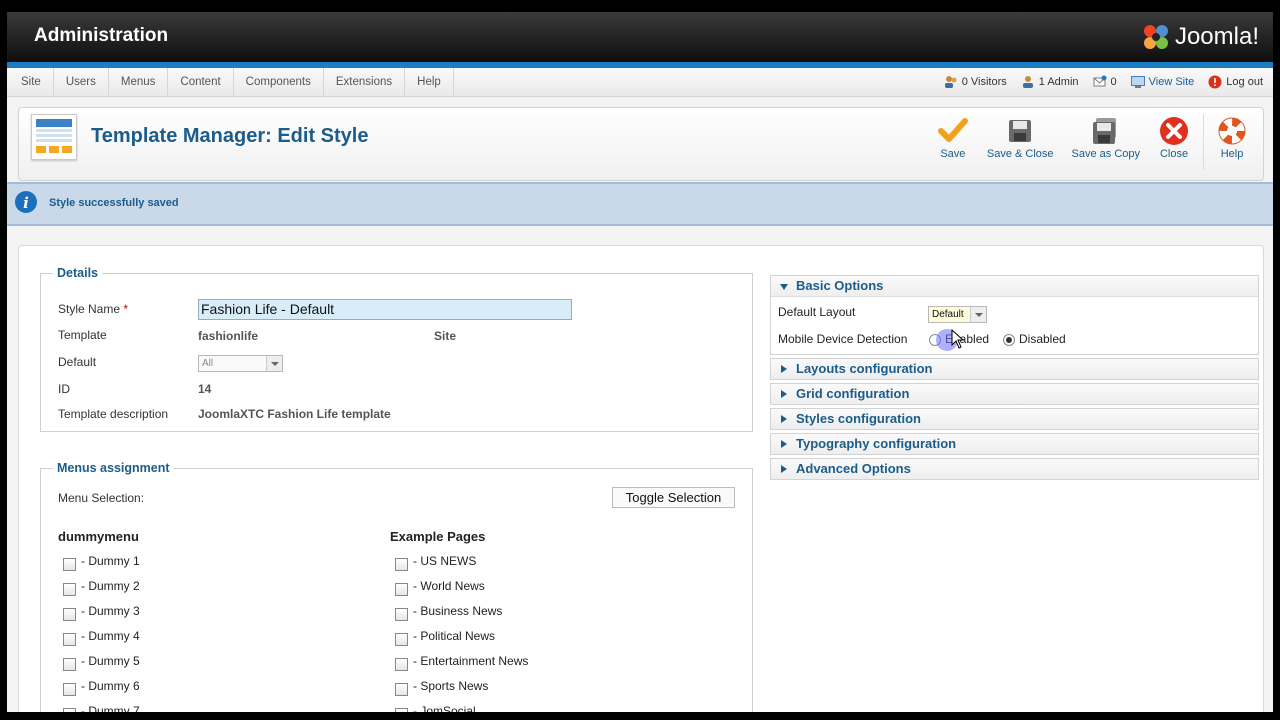  I want to click on messages-status: 0, so click(1105, 82).